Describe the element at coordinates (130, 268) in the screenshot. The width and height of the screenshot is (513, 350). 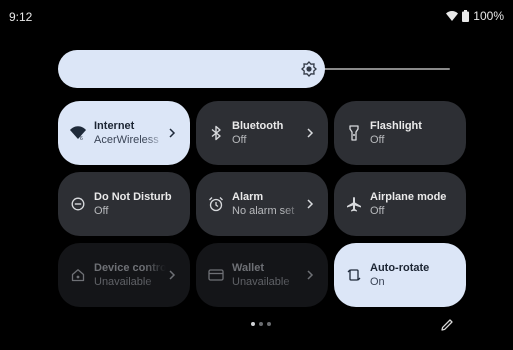
I see `tile-title: Device controls` at that location.